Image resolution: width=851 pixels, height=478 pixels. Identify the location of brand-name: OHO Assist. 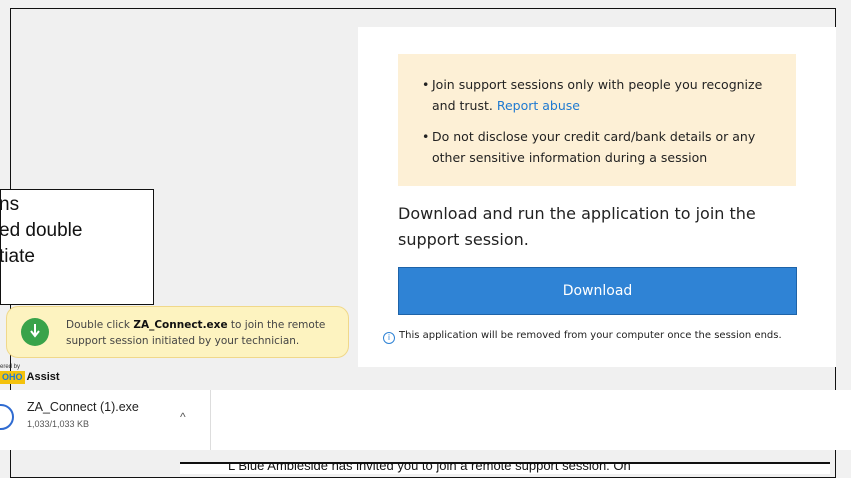
(30, 377).